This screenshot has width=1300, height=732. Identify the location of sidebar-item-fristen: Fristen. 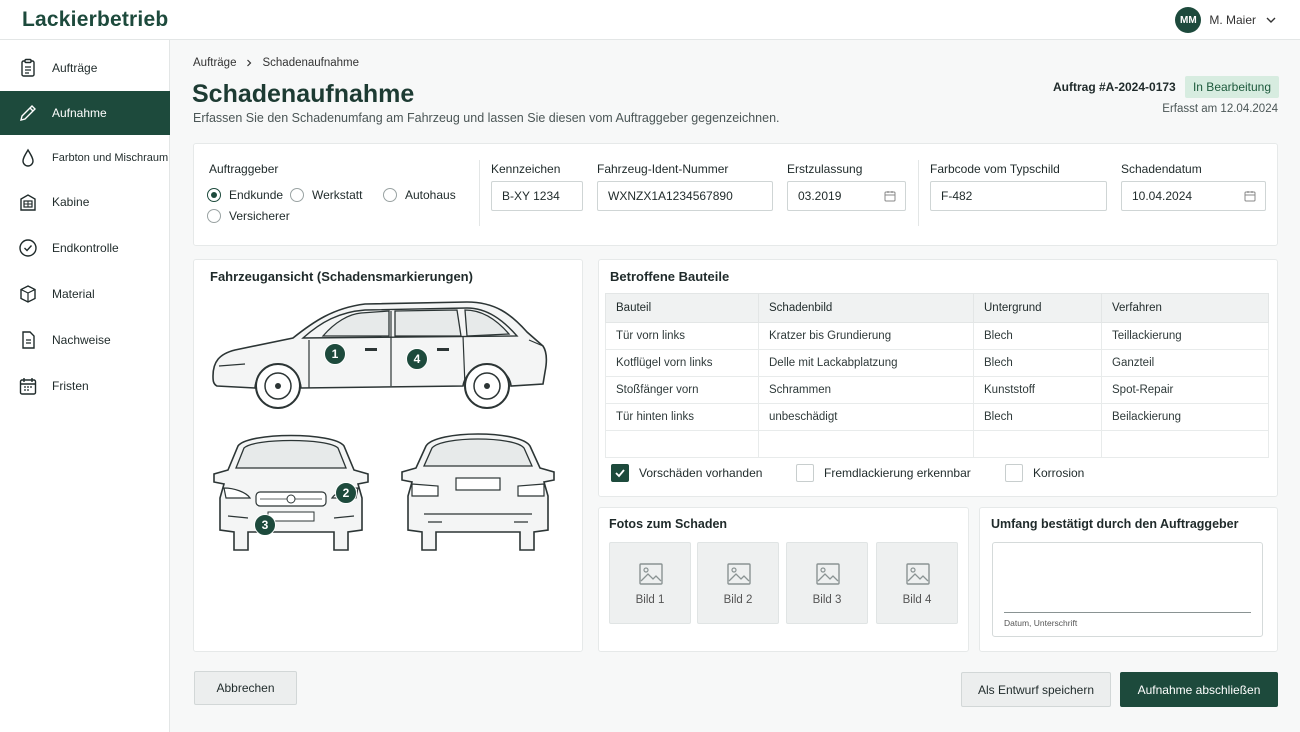
(85, 386).